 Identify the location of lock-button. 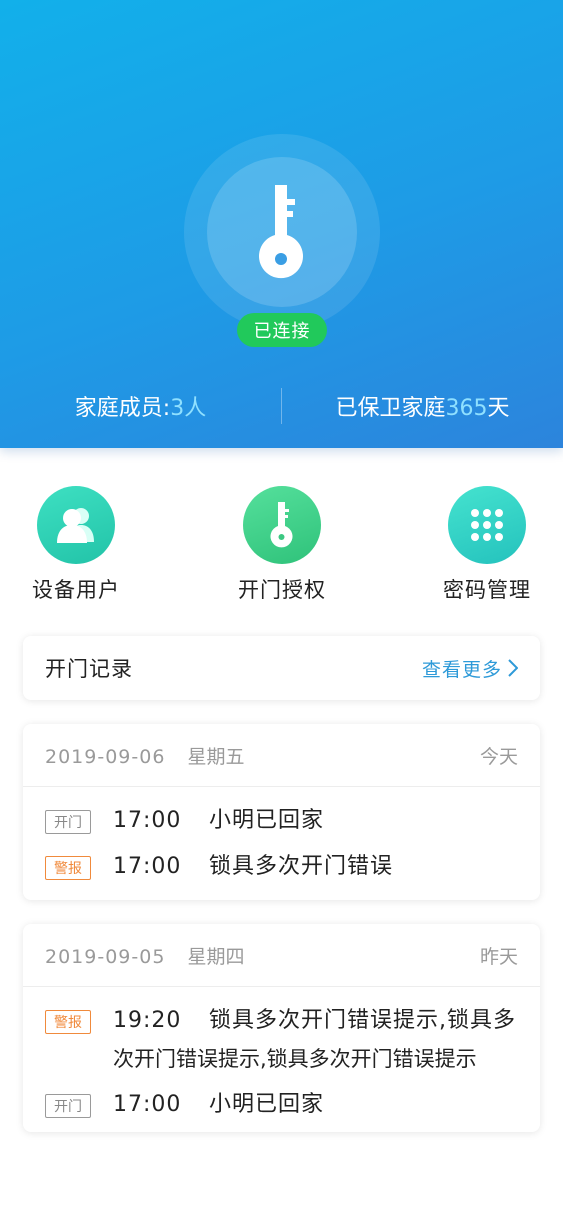
(282, 232).